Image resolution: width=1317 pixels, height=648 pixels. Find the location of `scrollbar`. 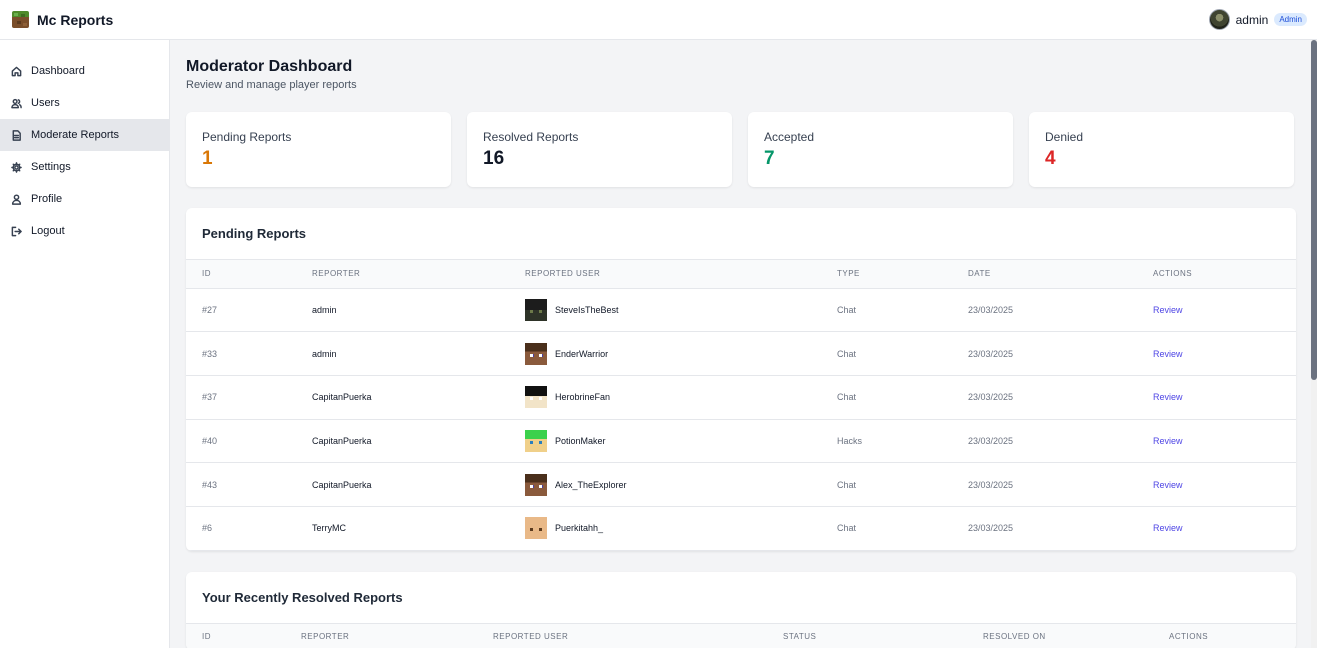

scrollbar is located at coordinates (1314, 344).